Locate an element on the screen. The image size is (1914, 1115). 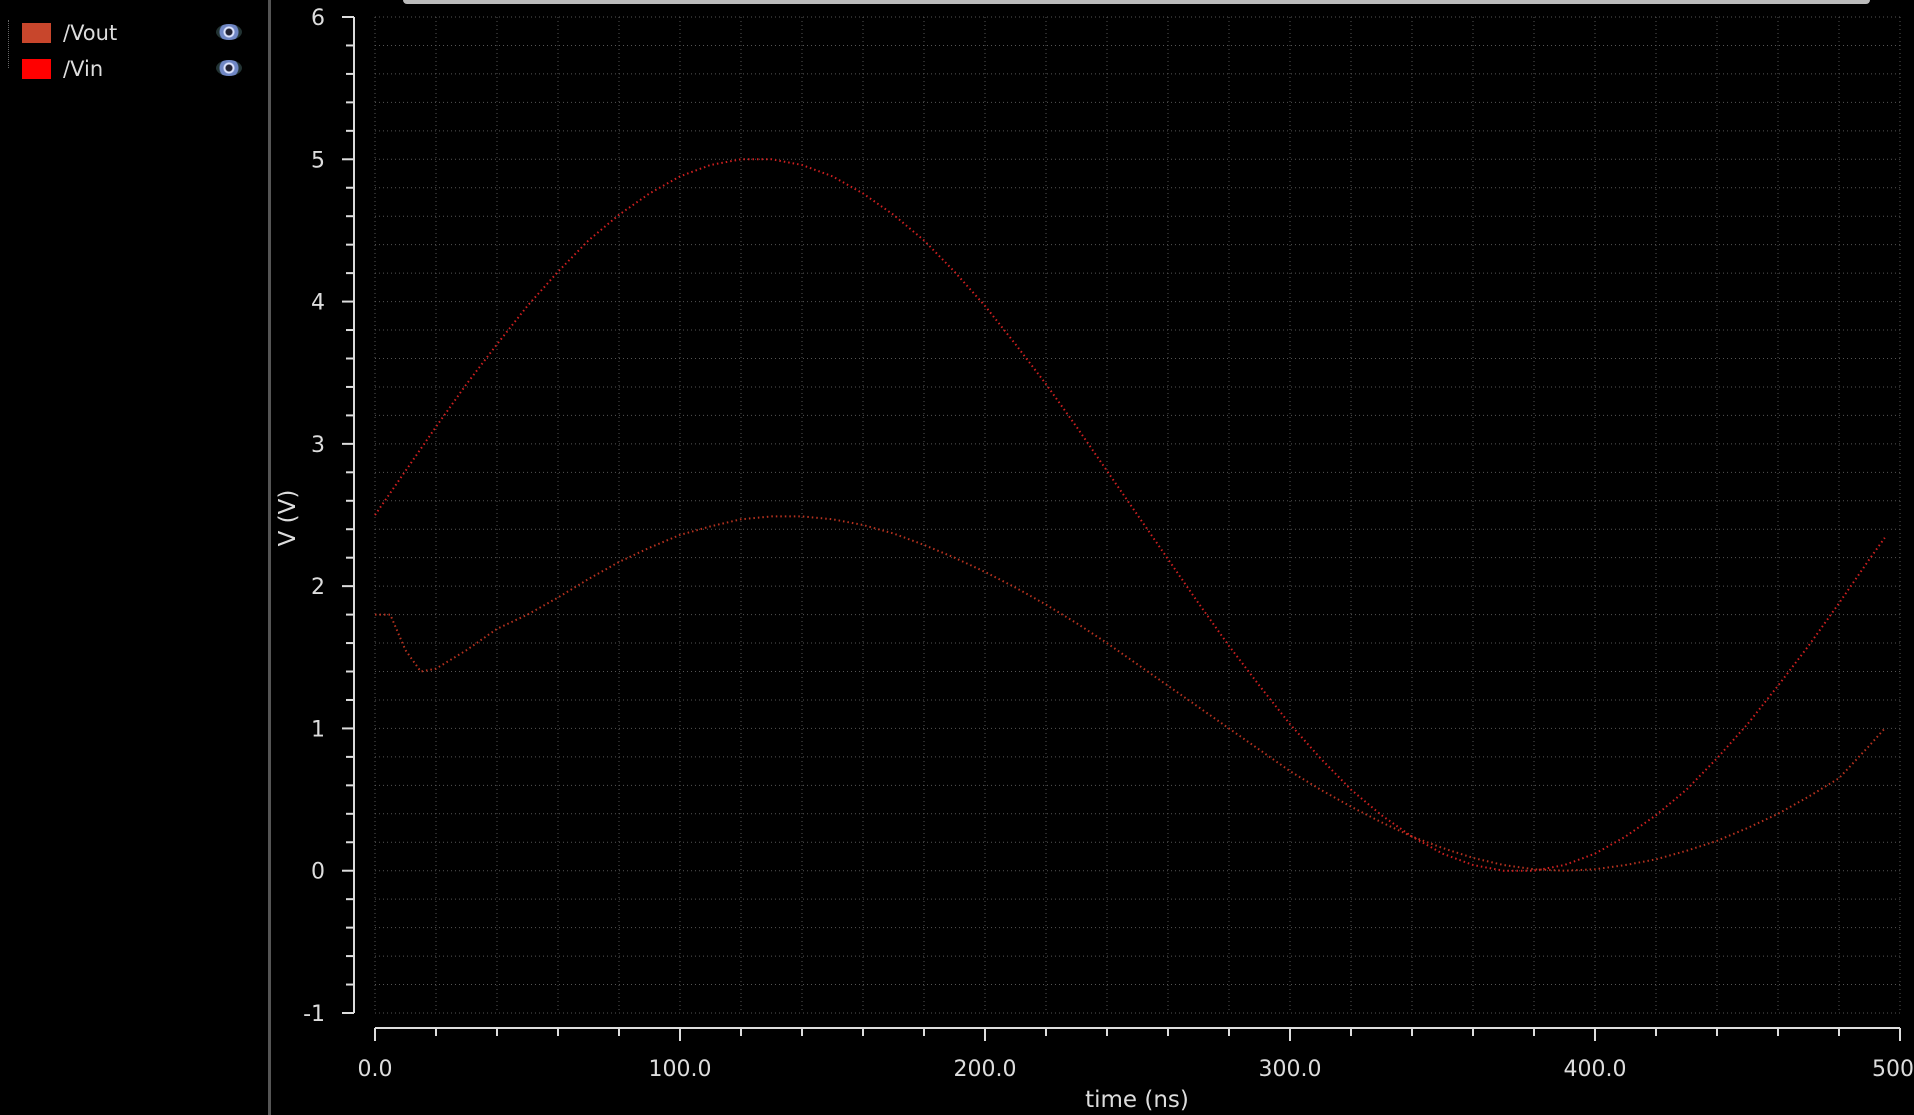
x-tick-label: 400.0 is located at coordinates (1595, 1069).